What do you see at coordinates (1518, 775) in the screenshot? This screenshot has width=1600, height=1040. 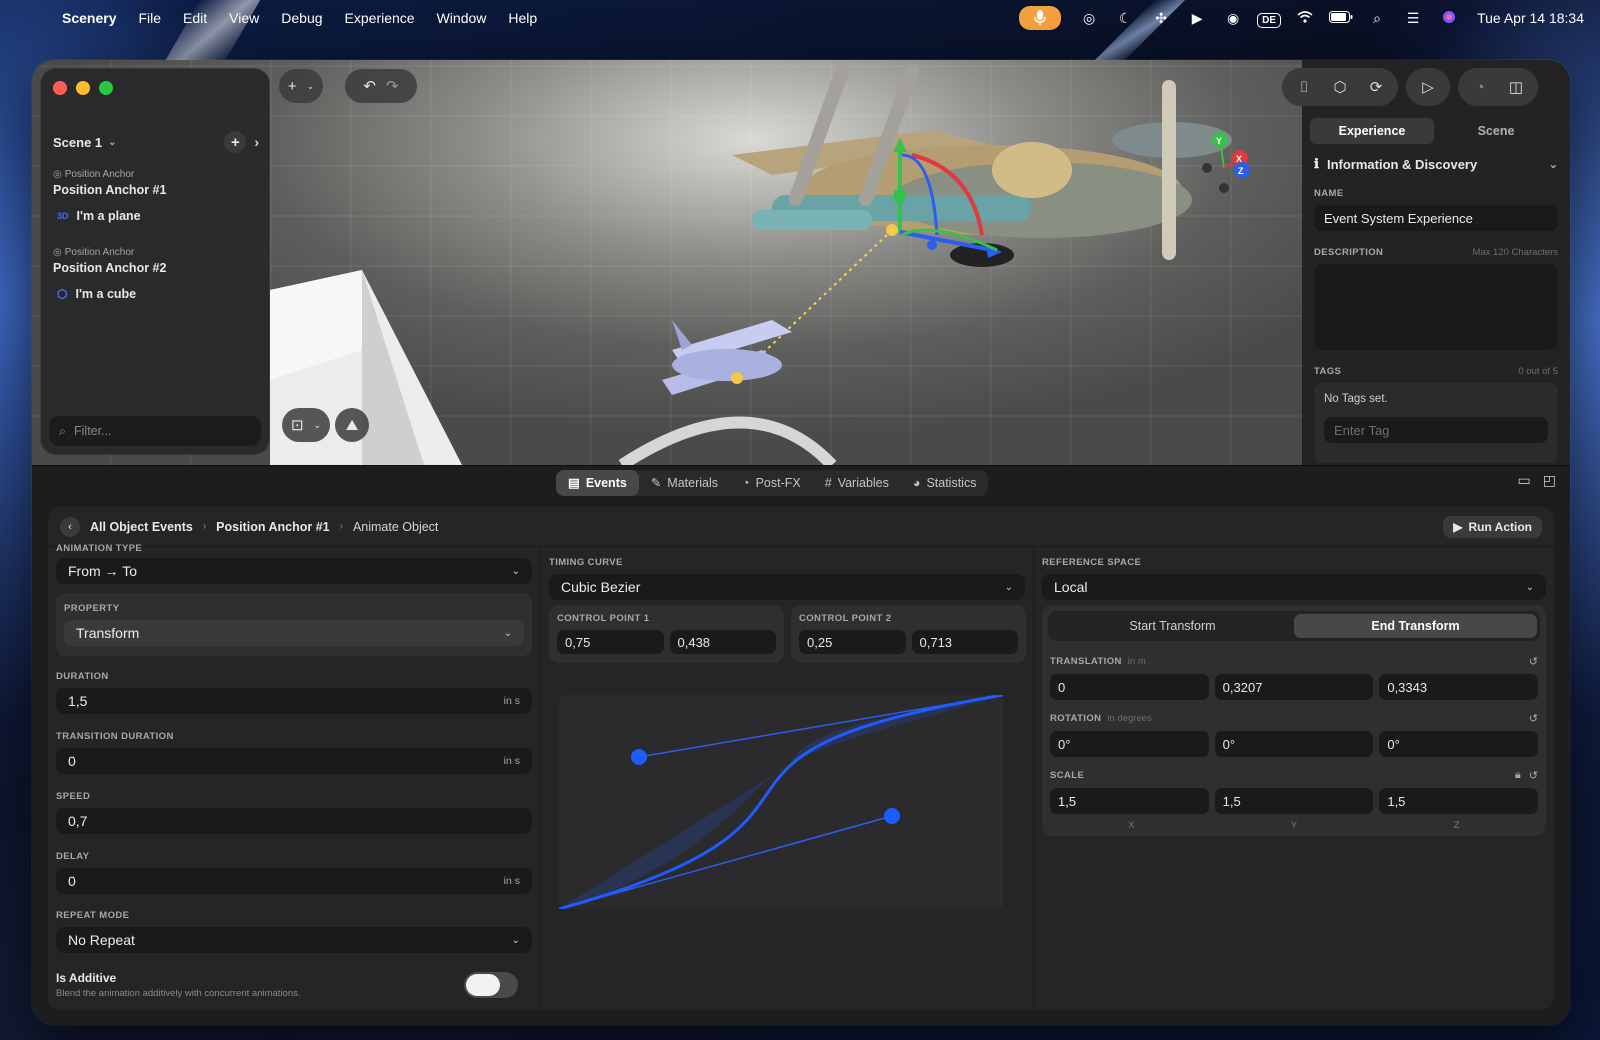 I see `lock-icon: 🔒︎` at bounding box center [1518, 775].